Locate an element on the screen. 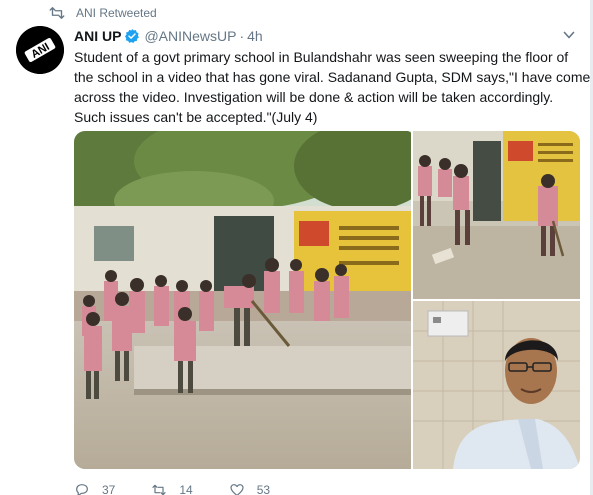  retweet-count: 14 is located at coordinates (186, 489).